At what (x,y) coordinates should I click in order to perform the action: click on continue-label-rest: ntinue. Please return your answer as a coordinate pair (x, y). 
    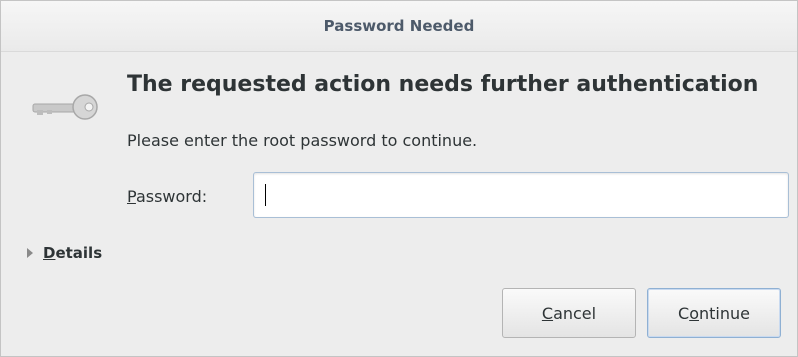
    Looking at the image, I should click on (724, 313).